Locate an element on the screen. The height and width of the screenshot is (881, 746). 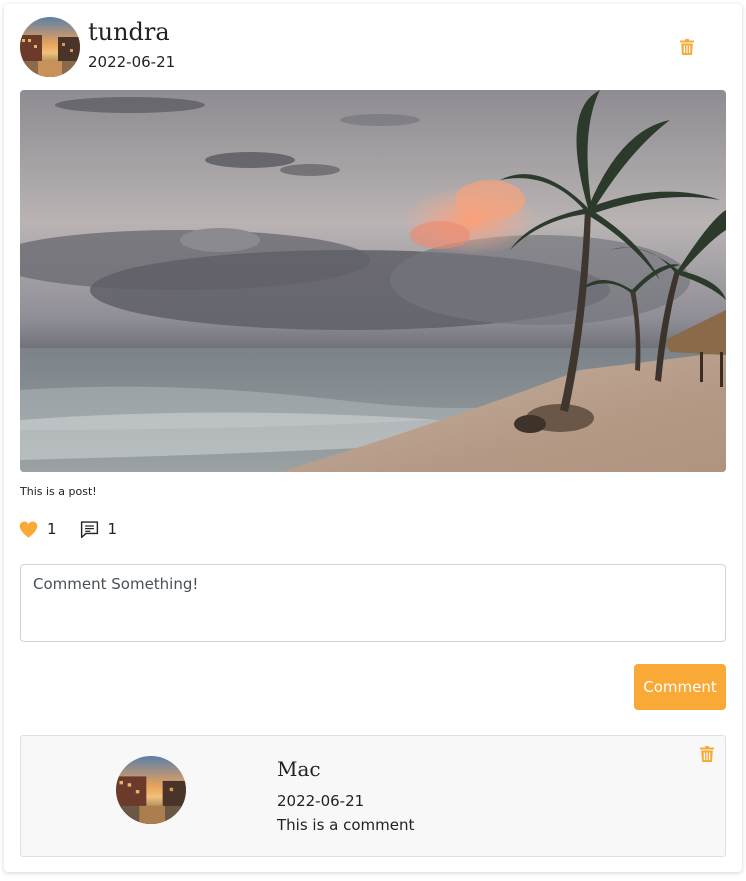
post-caption: This is a post! is located at coordinates (58, 491).